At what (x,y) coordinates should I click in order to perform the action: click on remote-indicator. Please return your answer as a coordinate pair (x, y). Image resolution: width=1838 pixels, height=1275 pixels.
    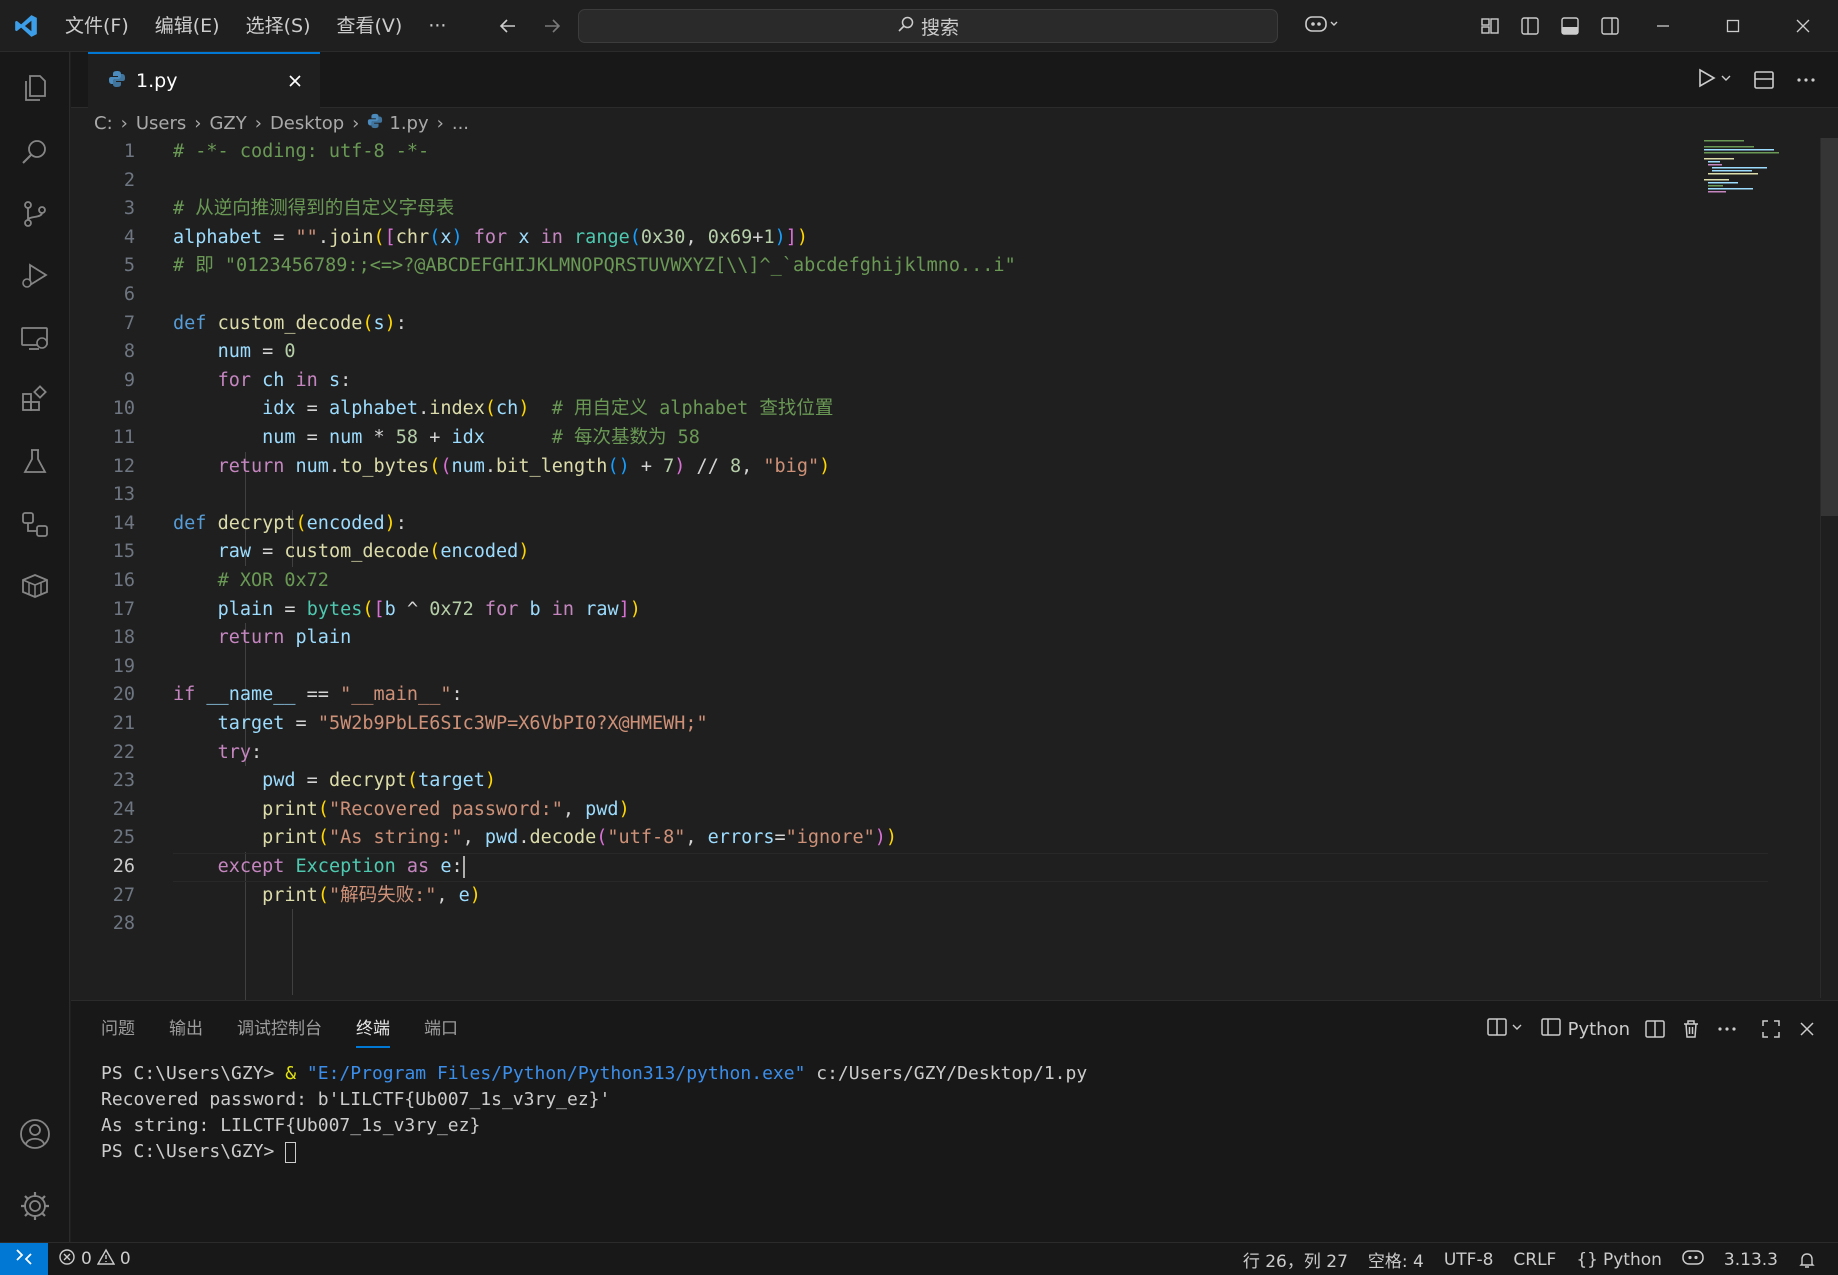
    Looking at the image, I should click on (24, 1258).